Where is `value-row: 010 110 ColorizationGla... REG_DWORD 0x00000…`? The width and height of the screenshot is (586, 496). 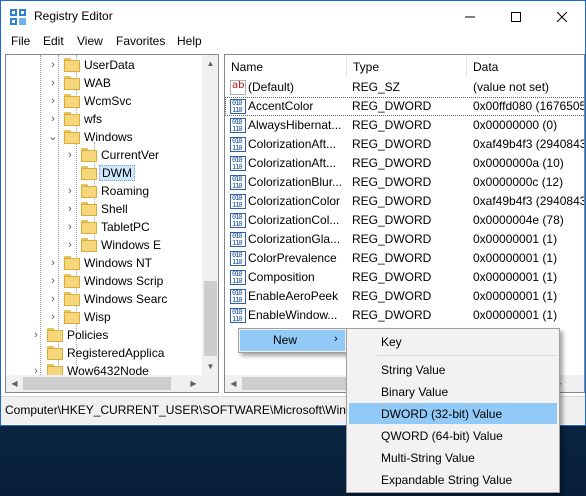
value-row: 010 110 ColorizationGla... REG_DWORD 0x00000… is located at coordinates (404, 239).